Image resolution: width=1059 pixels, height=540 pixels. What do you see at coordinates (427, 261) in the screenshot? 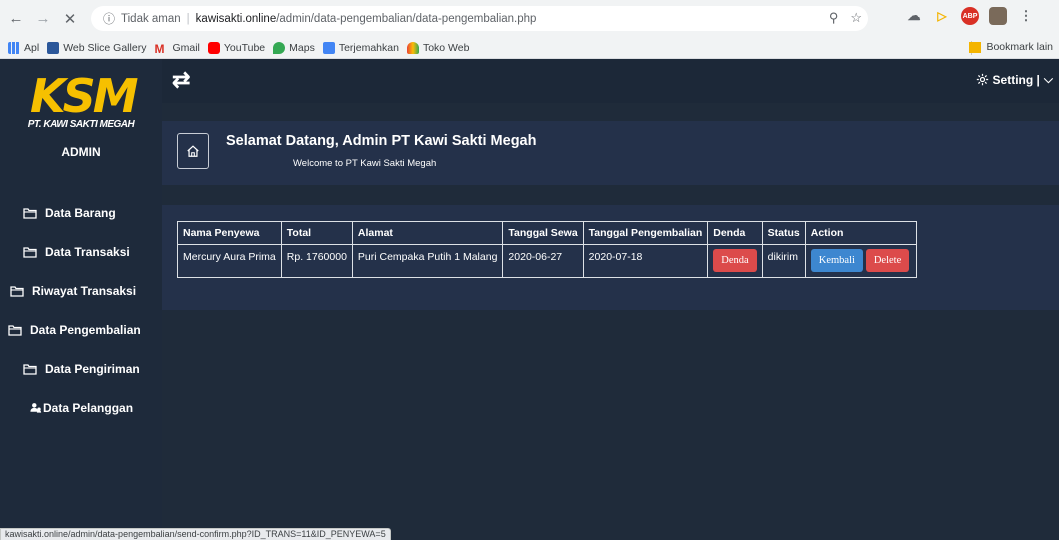
I see `cell-alamat: Puri Cempaka Putih 1 Malang` at bounding box center [427, 261].